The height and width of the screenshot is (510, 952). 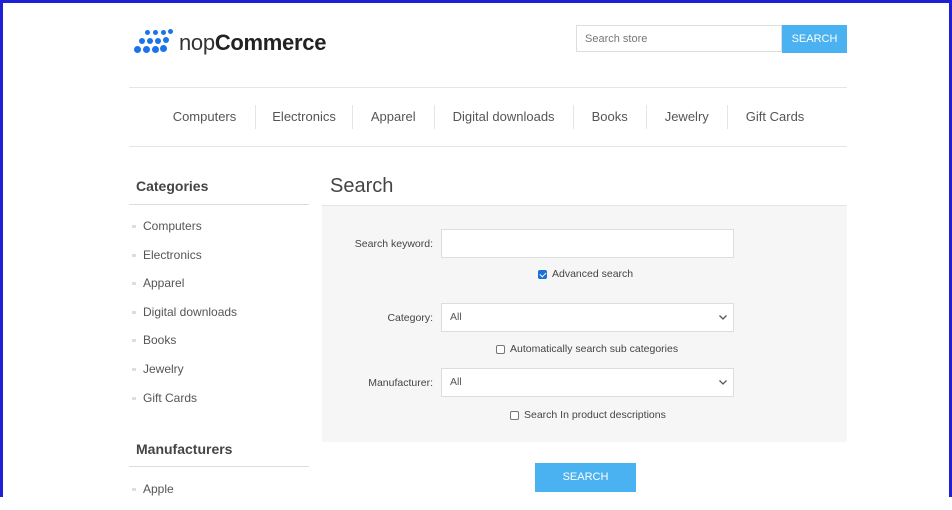 I want to click on search-keyword-input, so click(x=587, y=243).